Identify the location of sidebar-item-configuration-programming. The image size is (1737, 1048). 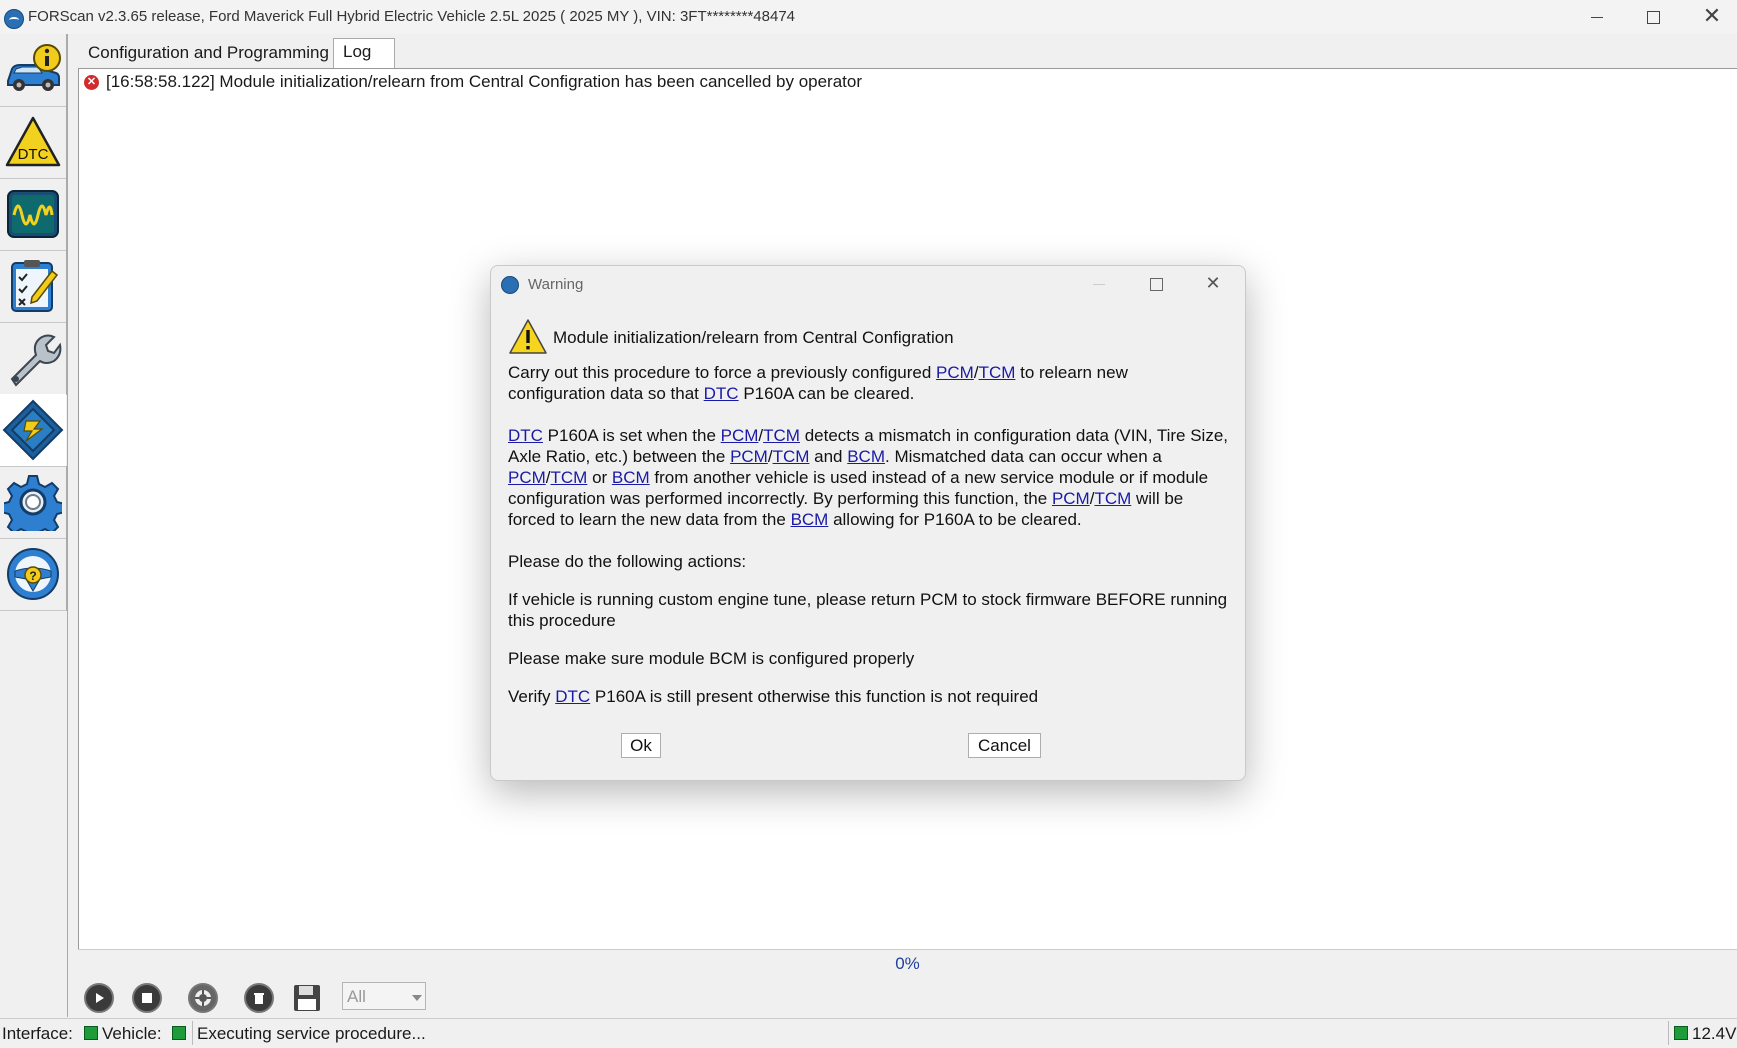
(33, 430).